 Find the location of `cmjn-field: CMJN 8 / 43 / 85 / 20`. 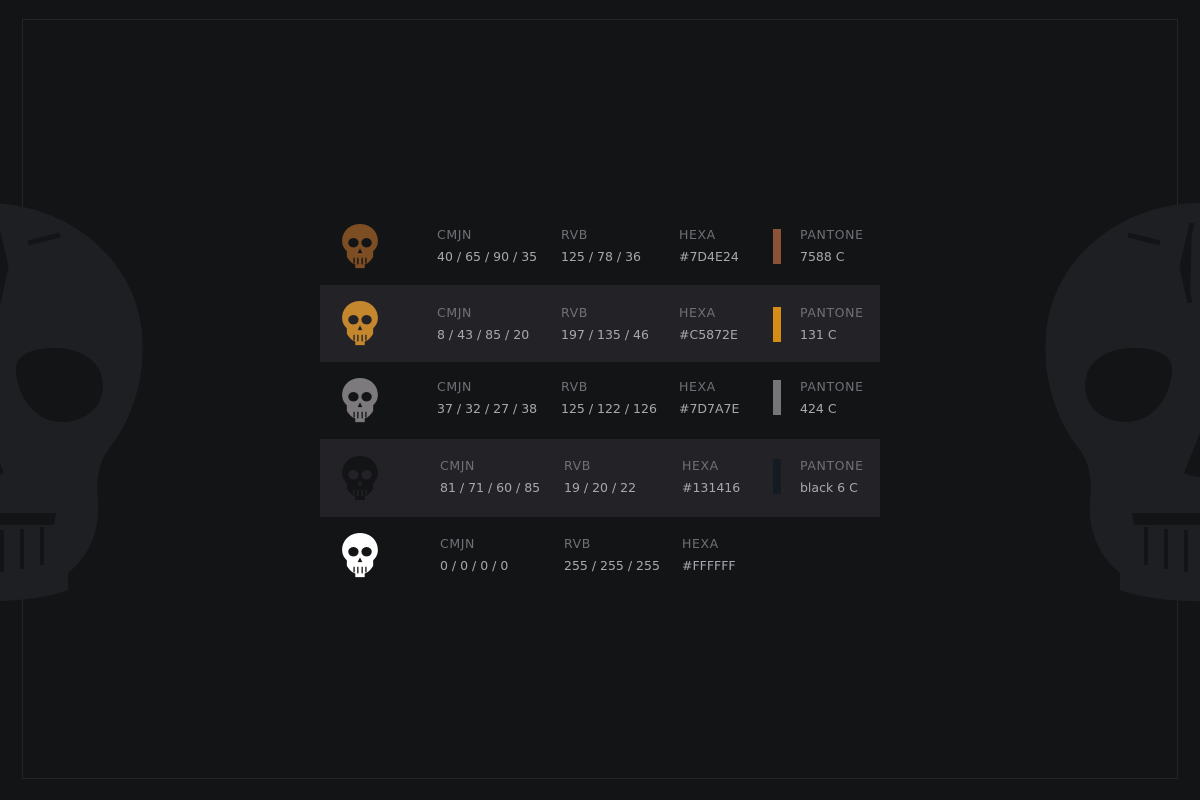

cmjn-field: CMJN 8 / 43 / 85 / 20 is located at coordinates (483, 324).